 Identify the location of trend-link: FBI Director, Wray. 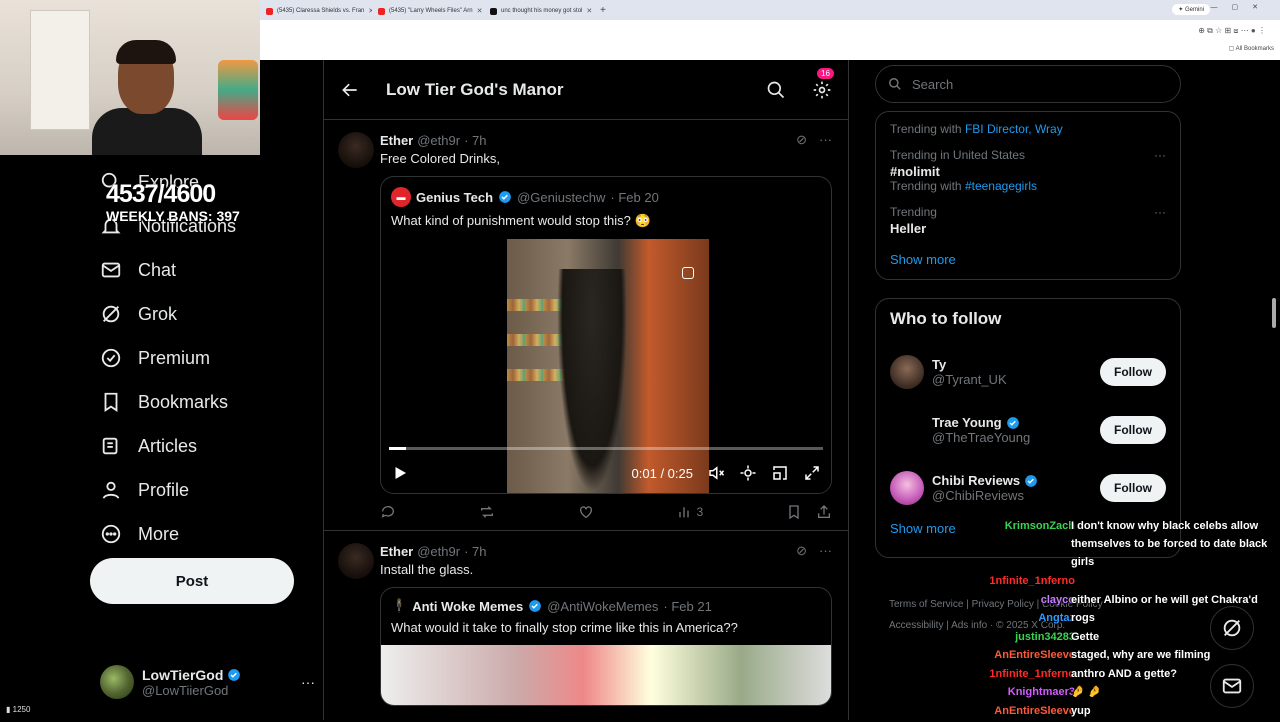
(1014, 129).